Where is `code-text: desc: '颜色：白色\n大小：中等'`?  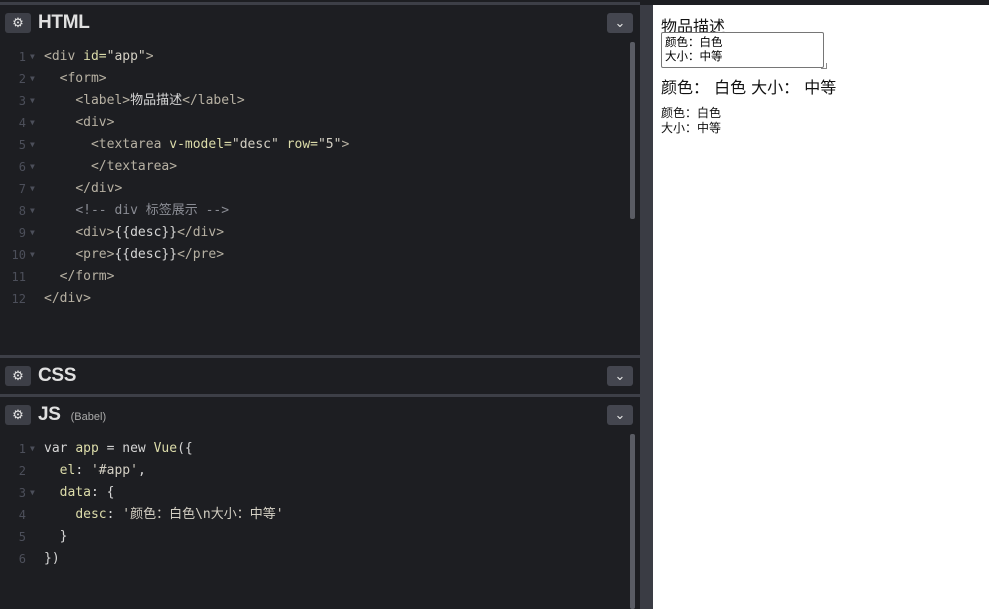
code-text: desc: '颜色：白色\n大小：中等' is located at coordinates (164, 515).